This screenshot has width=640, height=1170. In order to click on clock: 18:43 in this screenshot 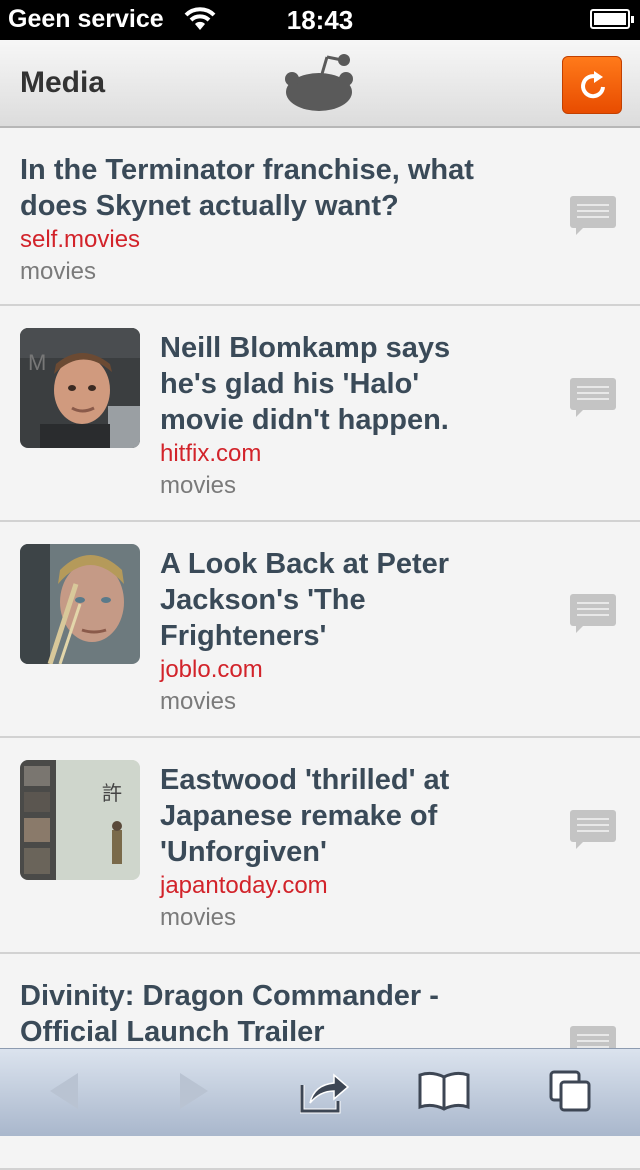, I will do `click(320, 20)`.